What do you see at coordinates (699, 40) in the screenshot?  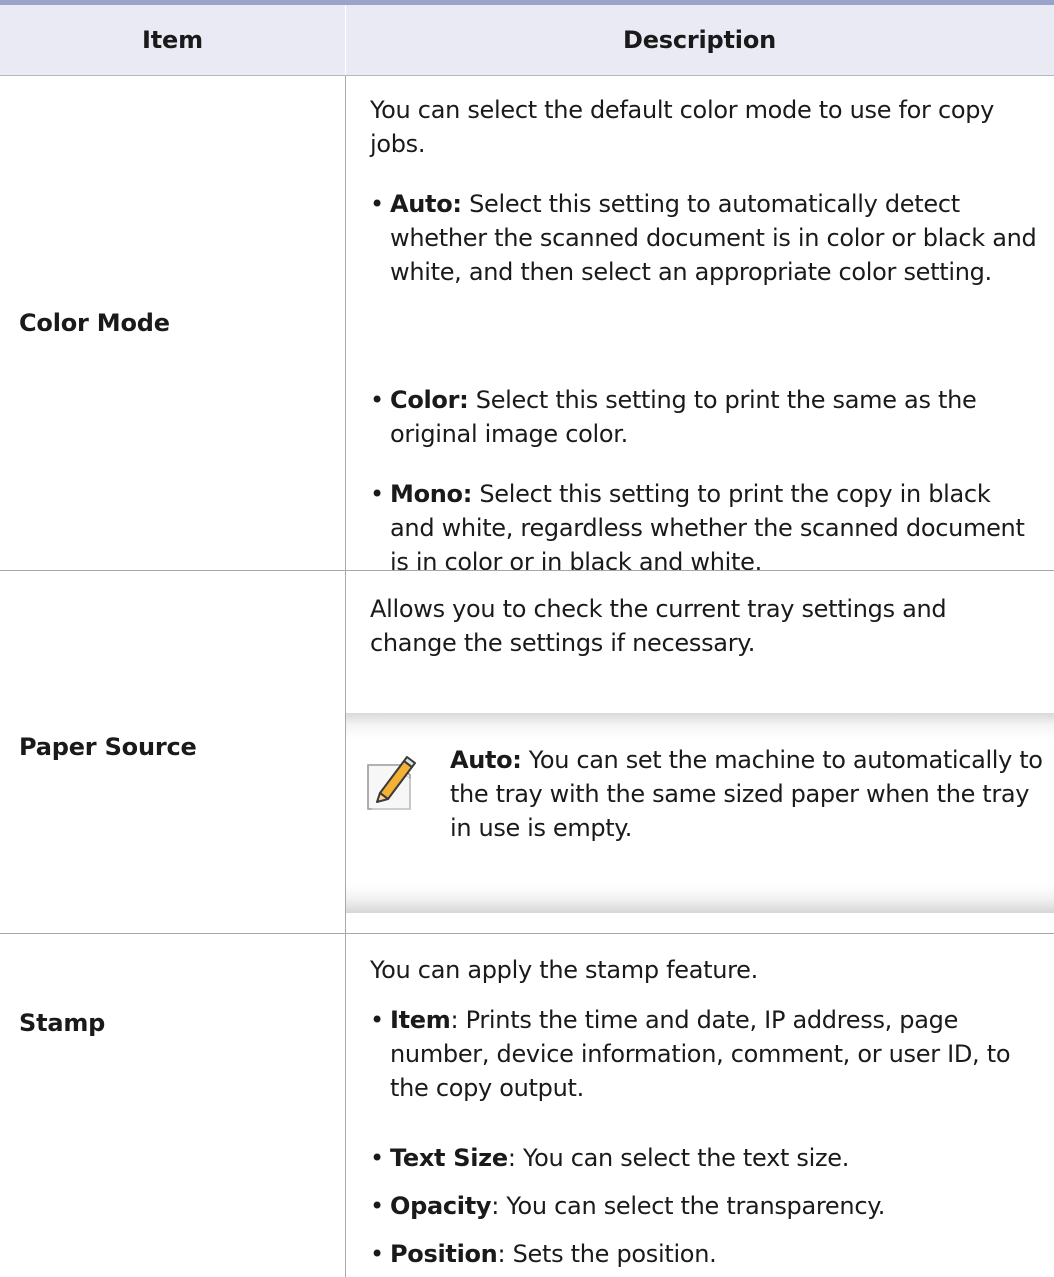 I see `header-description: Description` at bounding box center [699, 40].